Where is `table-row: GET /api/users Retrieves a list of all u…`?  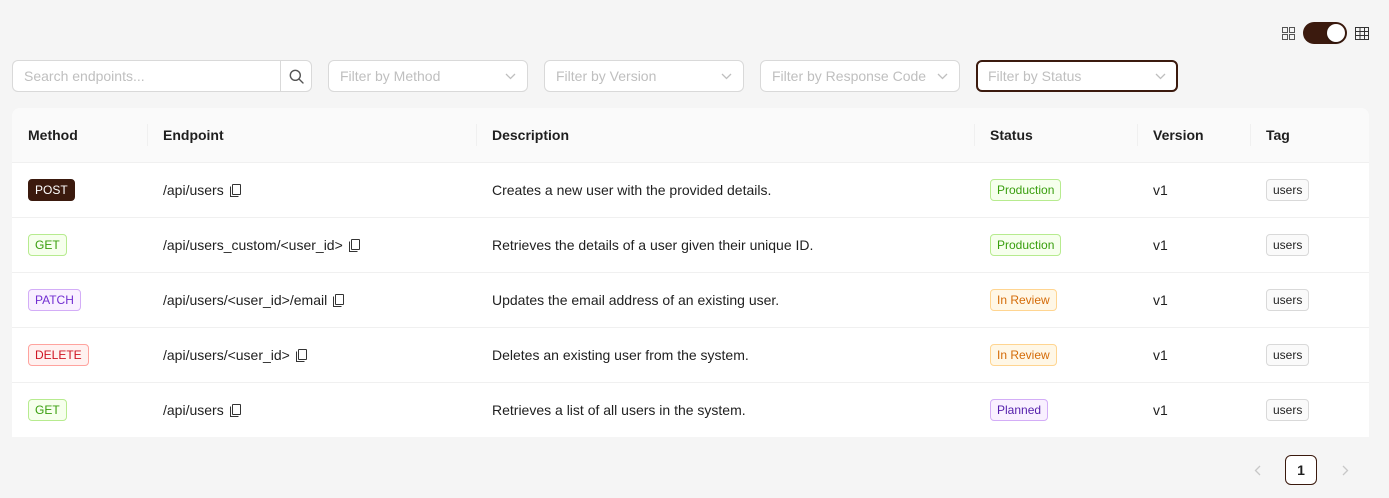
table-row: GET /api/users Retrieves a list of all u… is located at coordinates (690, 410).